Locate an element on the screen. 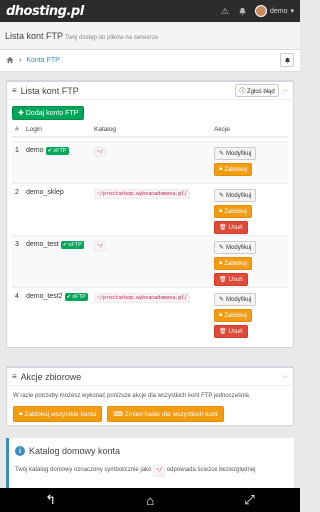 This screenshot has width=320, height=512. change-password-all-button: ⌨ Zmień hasło dla wszystkich kont is located at coordinates (165, 414).